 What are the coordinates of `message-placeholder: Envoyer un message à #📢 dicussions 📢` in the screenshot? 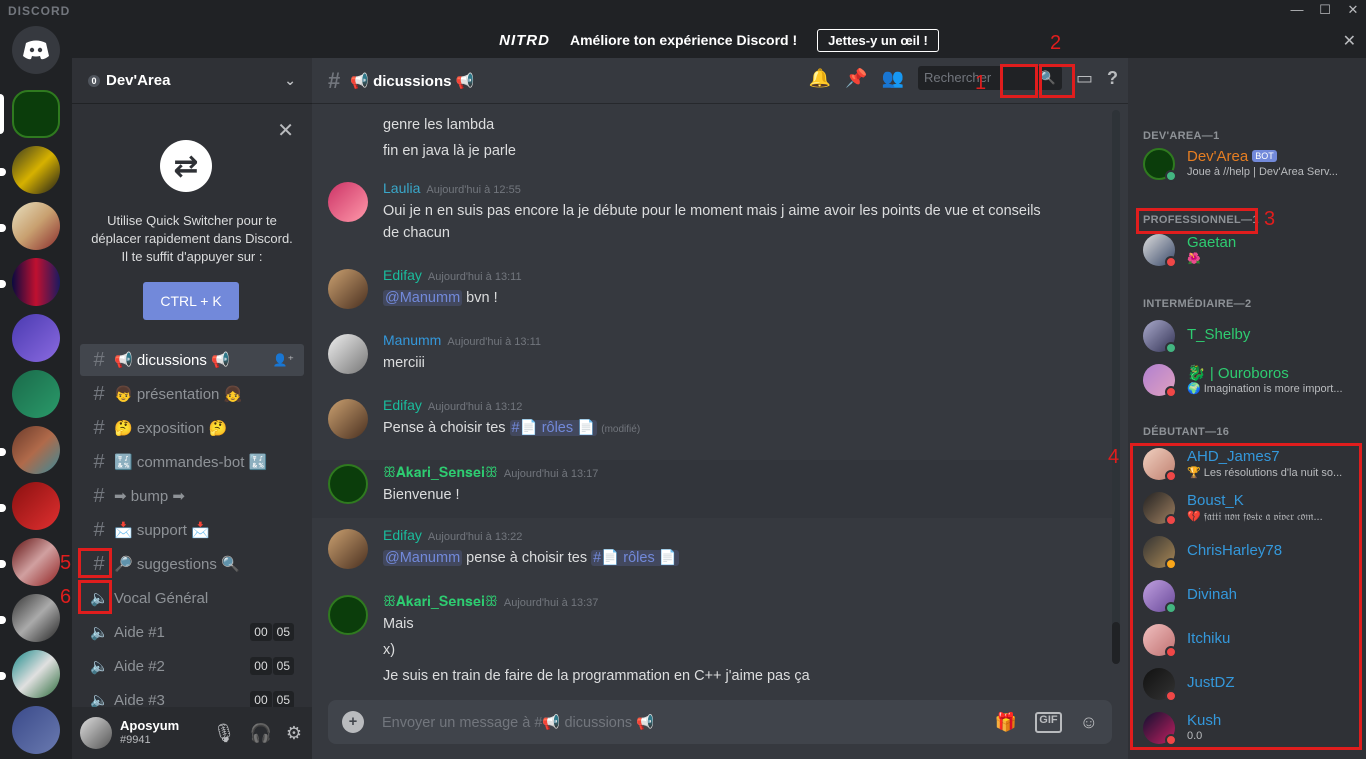 It's located at (518, 722).